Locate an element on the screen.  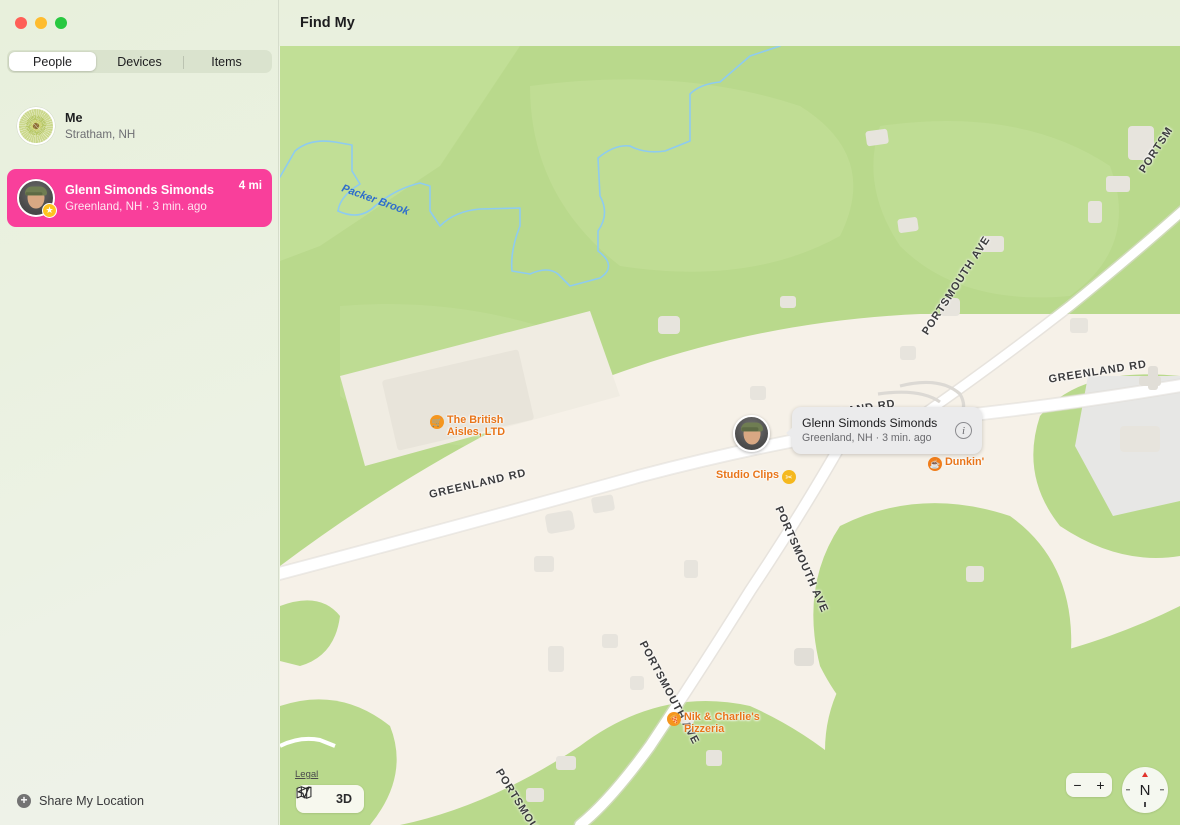
minimize-window-button is located at coordinates (41, 23).